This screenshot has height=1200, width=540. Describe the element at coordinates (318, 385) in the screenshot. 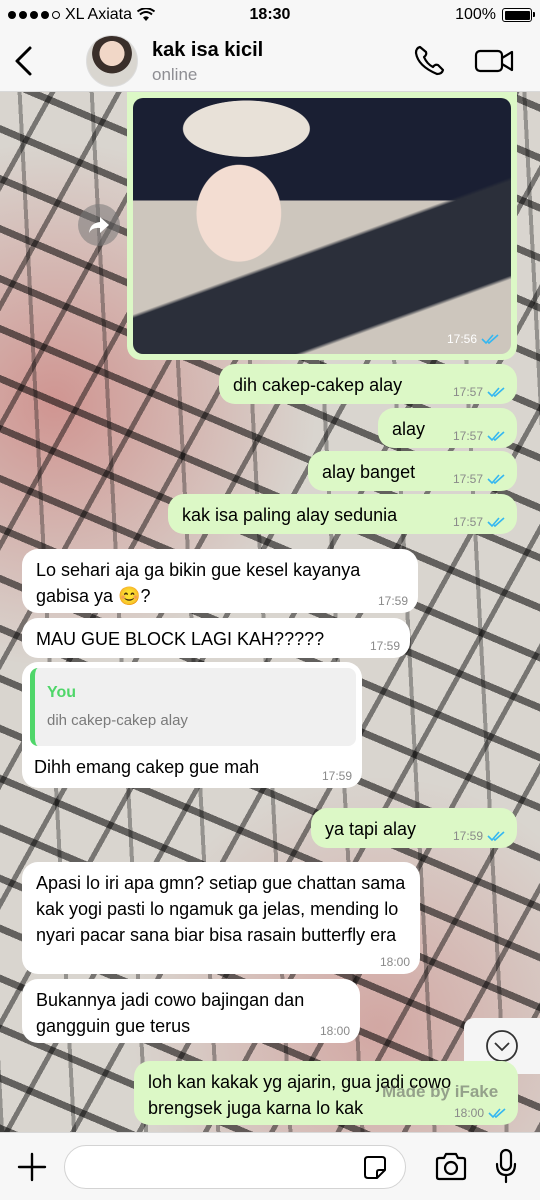

I see `message-text: dih cakep-cakep alay` at that location.